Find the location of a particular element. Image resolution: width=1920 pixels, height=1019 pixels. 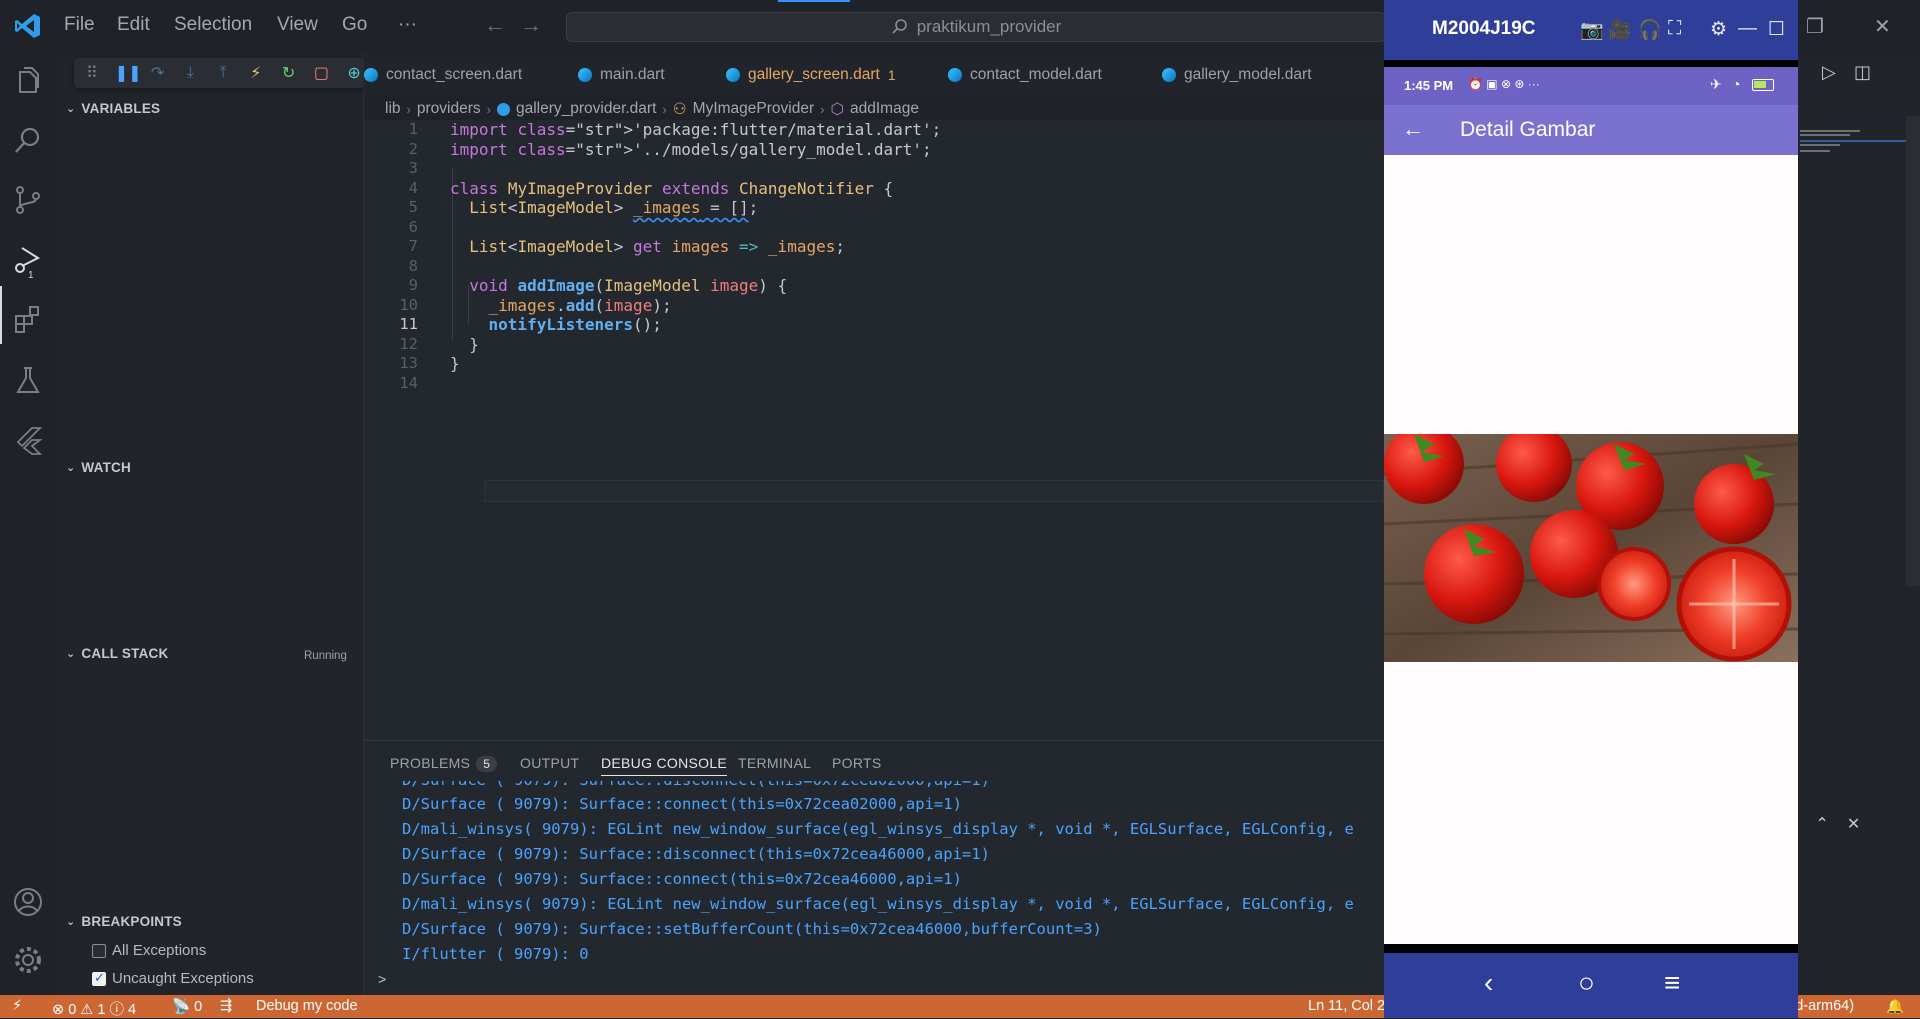

watch-section-header: ⌄ WATCH is located at coordinates (98, 467).